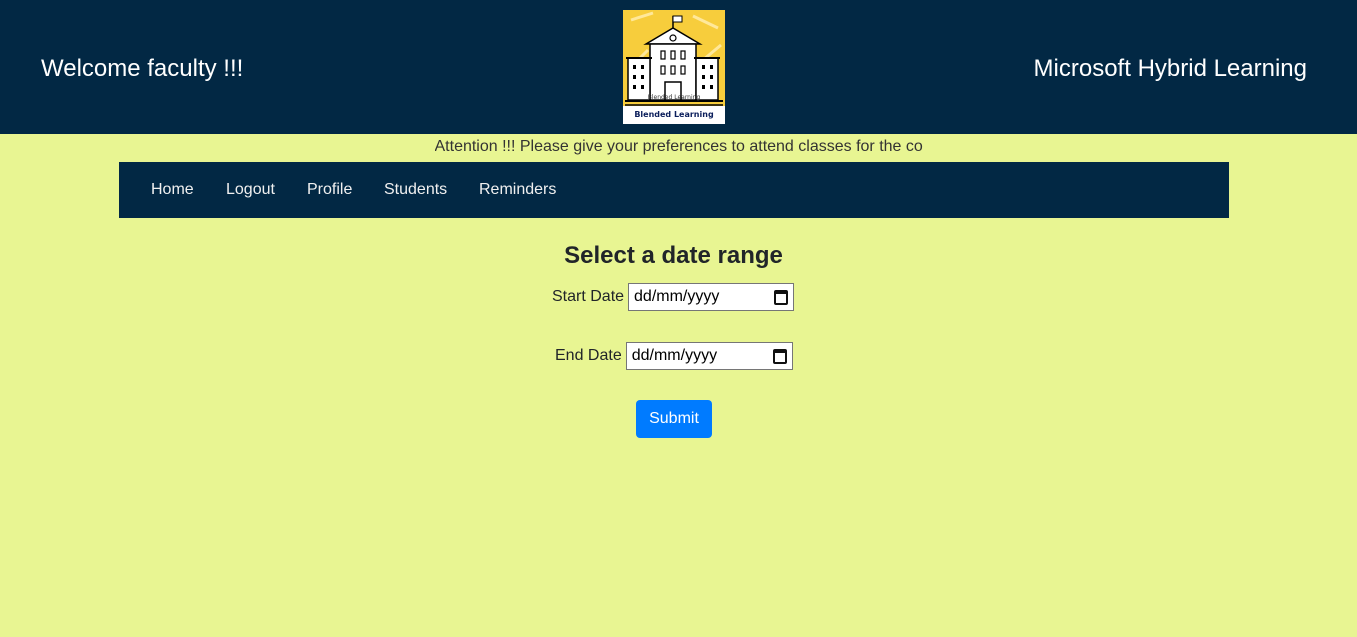  I want to click on site-logo: Blended Learning Blended Learning, so click(674, 67).